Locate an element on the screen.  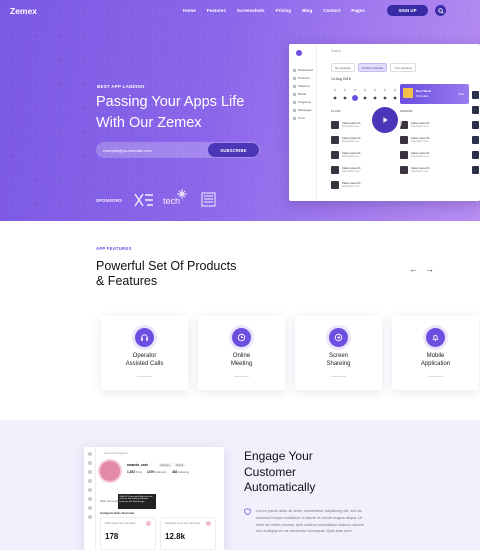
app-box-title: Posts (Last Year 300 Max) is located at coordinates (120, 523).